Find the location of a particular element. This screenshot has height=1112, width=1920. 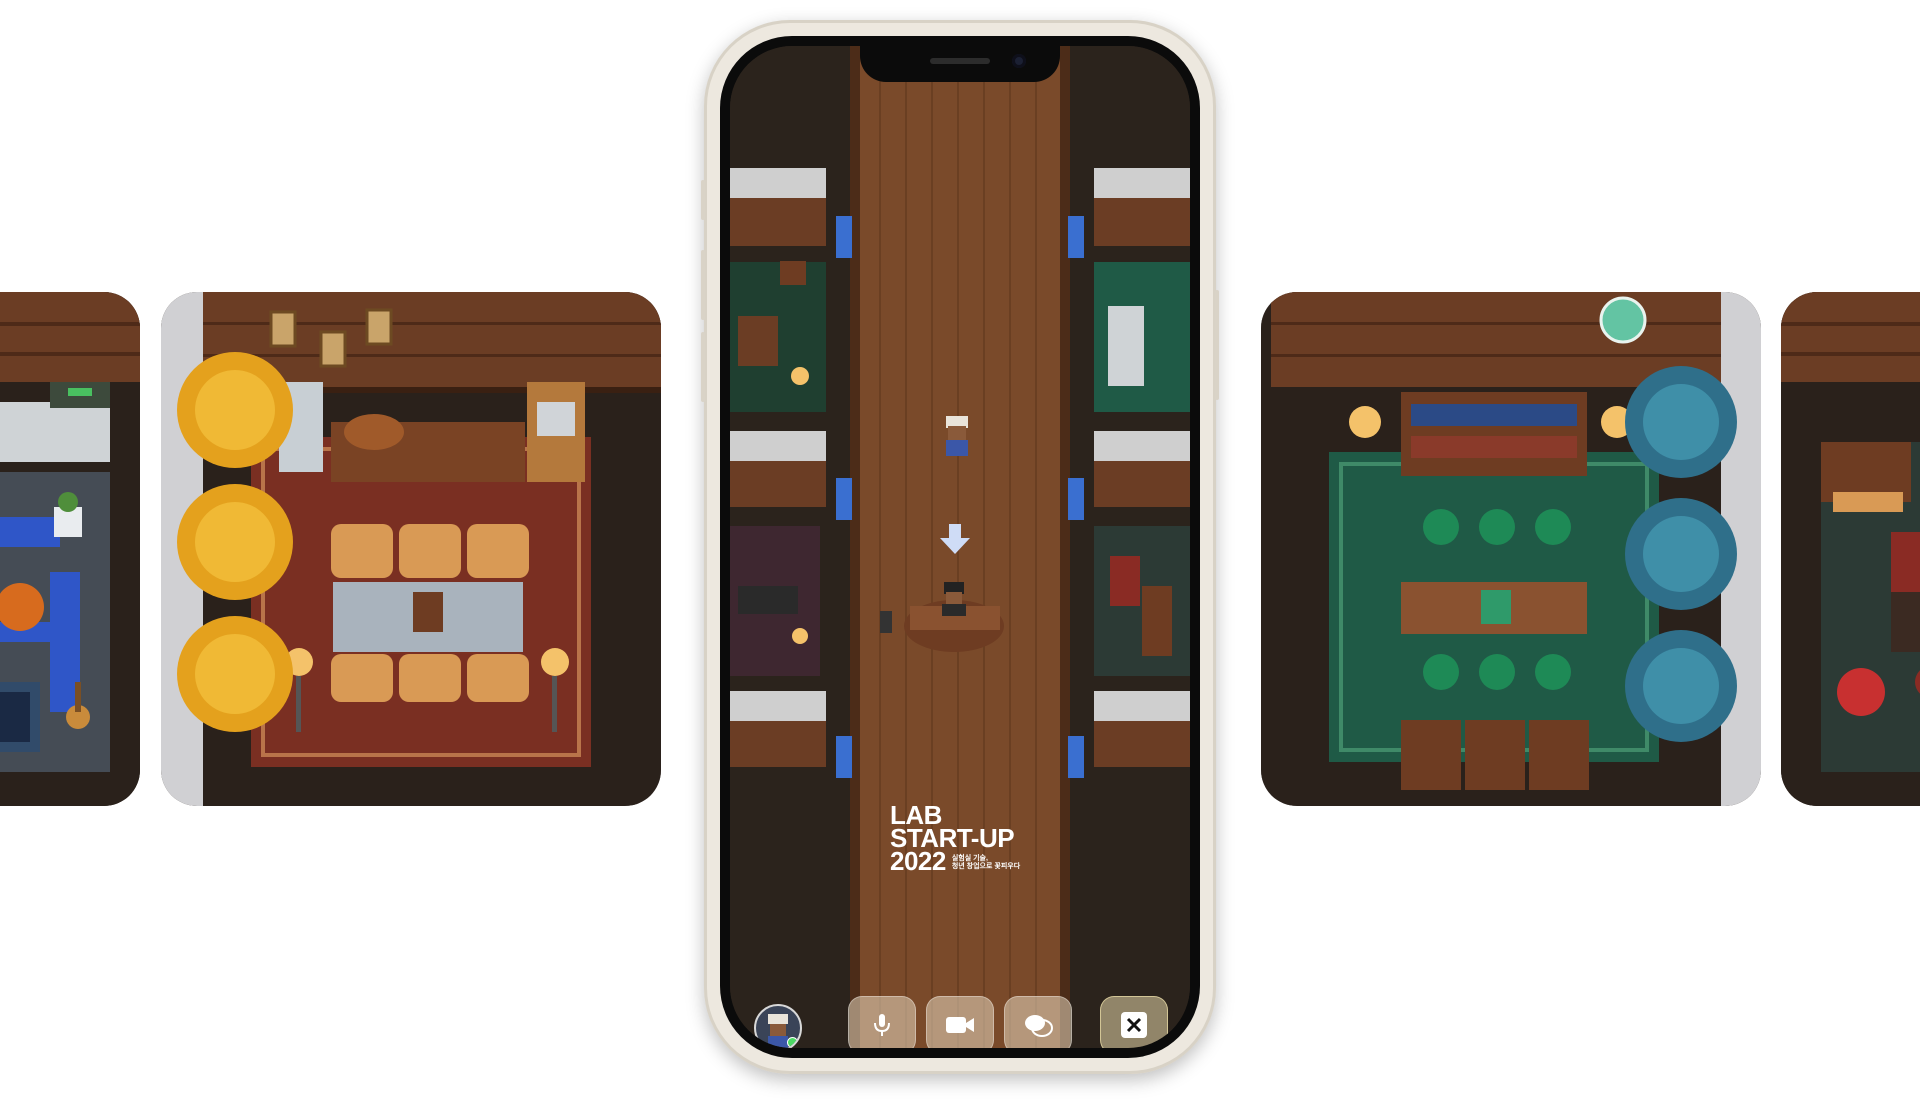

room-card-living is located at coordinates (70, 549).